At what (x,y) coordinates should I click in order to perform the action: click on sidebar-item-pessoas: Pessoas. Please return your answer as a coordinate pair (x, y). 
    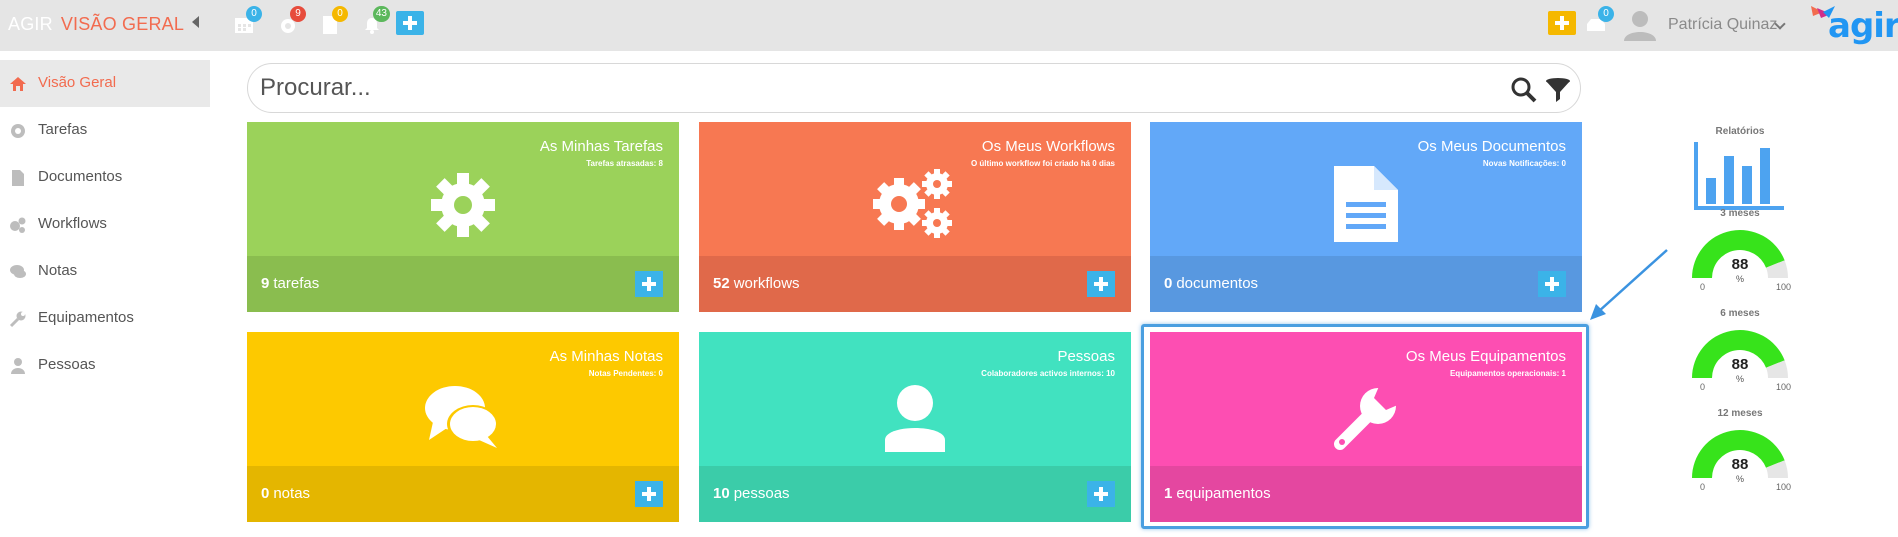
    Looking at the image, I should click on (105, 365).